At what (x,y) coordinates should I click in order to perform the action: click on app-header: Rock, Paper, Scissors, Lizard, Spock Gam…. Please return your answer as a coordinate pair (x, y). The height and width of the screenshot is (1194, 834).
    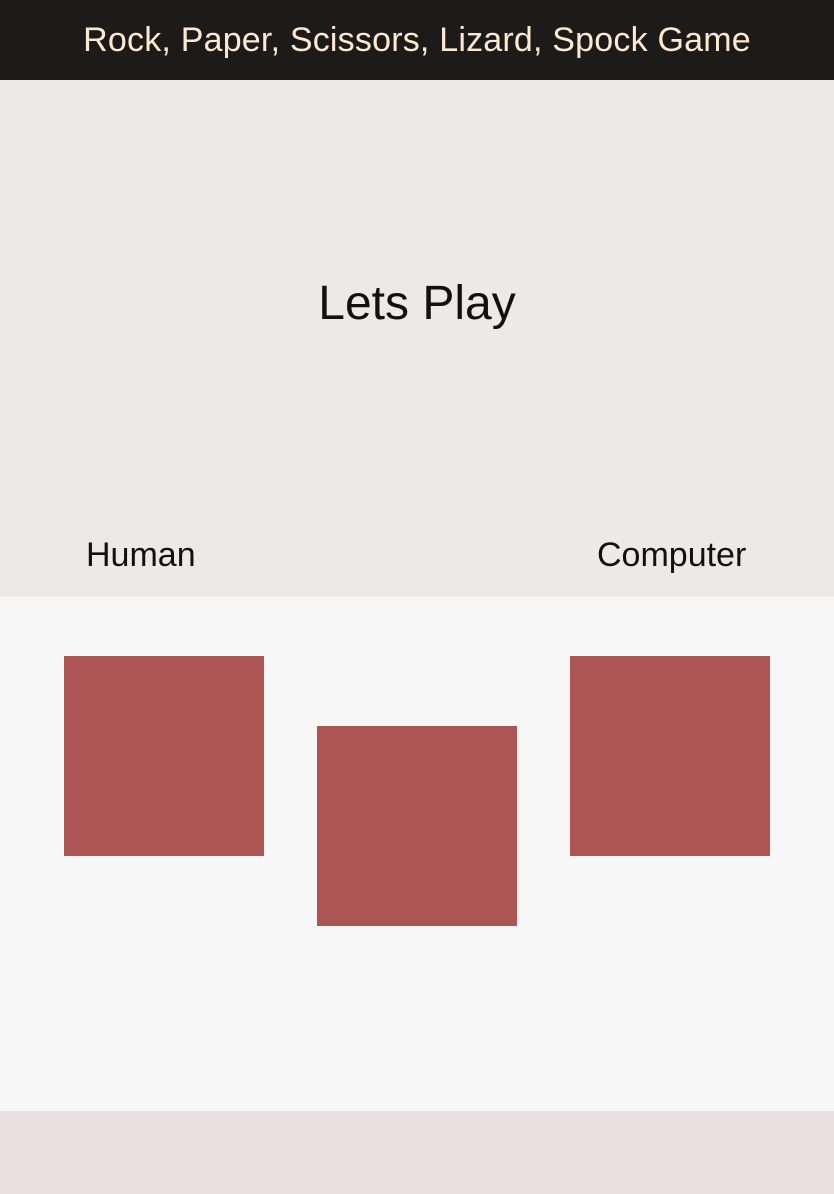
    Looking at the image, I should click on (417, 40).